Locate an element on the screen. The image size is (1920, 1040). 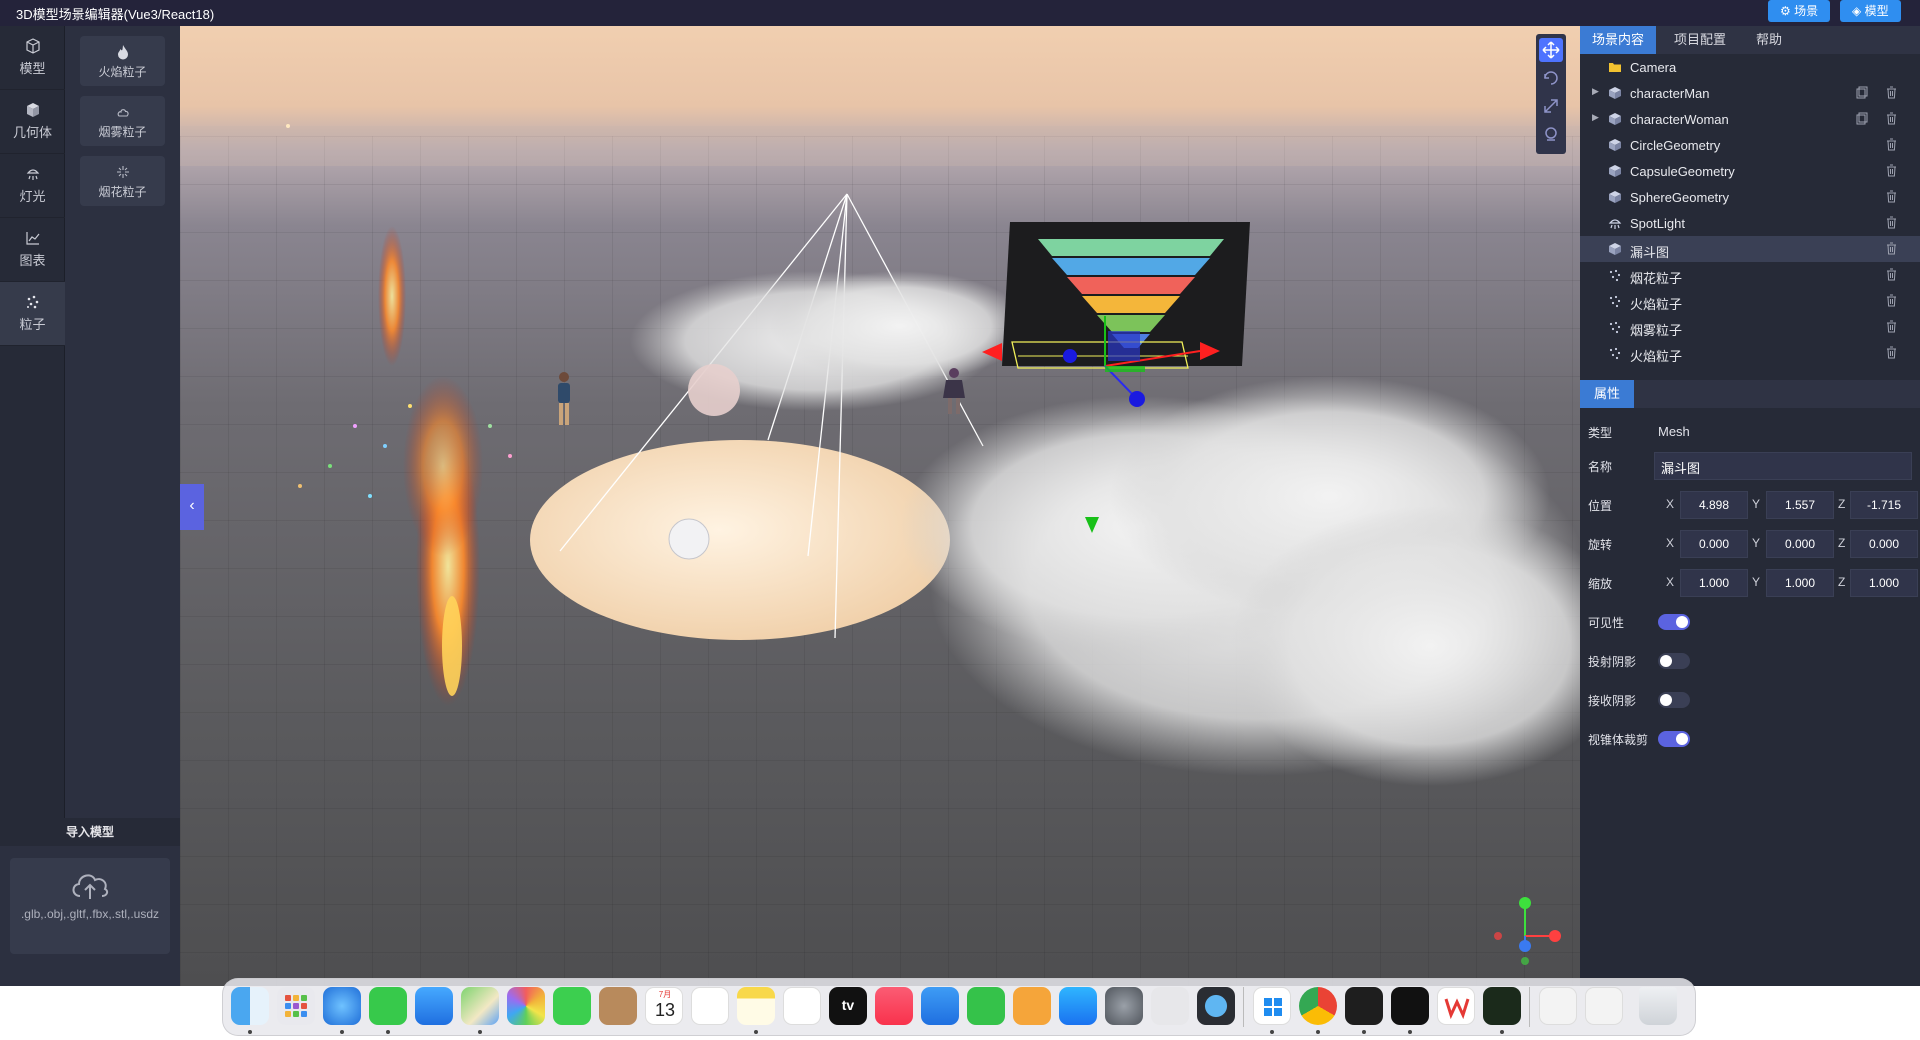
terminal-icon is located at coordinates (1364, 1006).